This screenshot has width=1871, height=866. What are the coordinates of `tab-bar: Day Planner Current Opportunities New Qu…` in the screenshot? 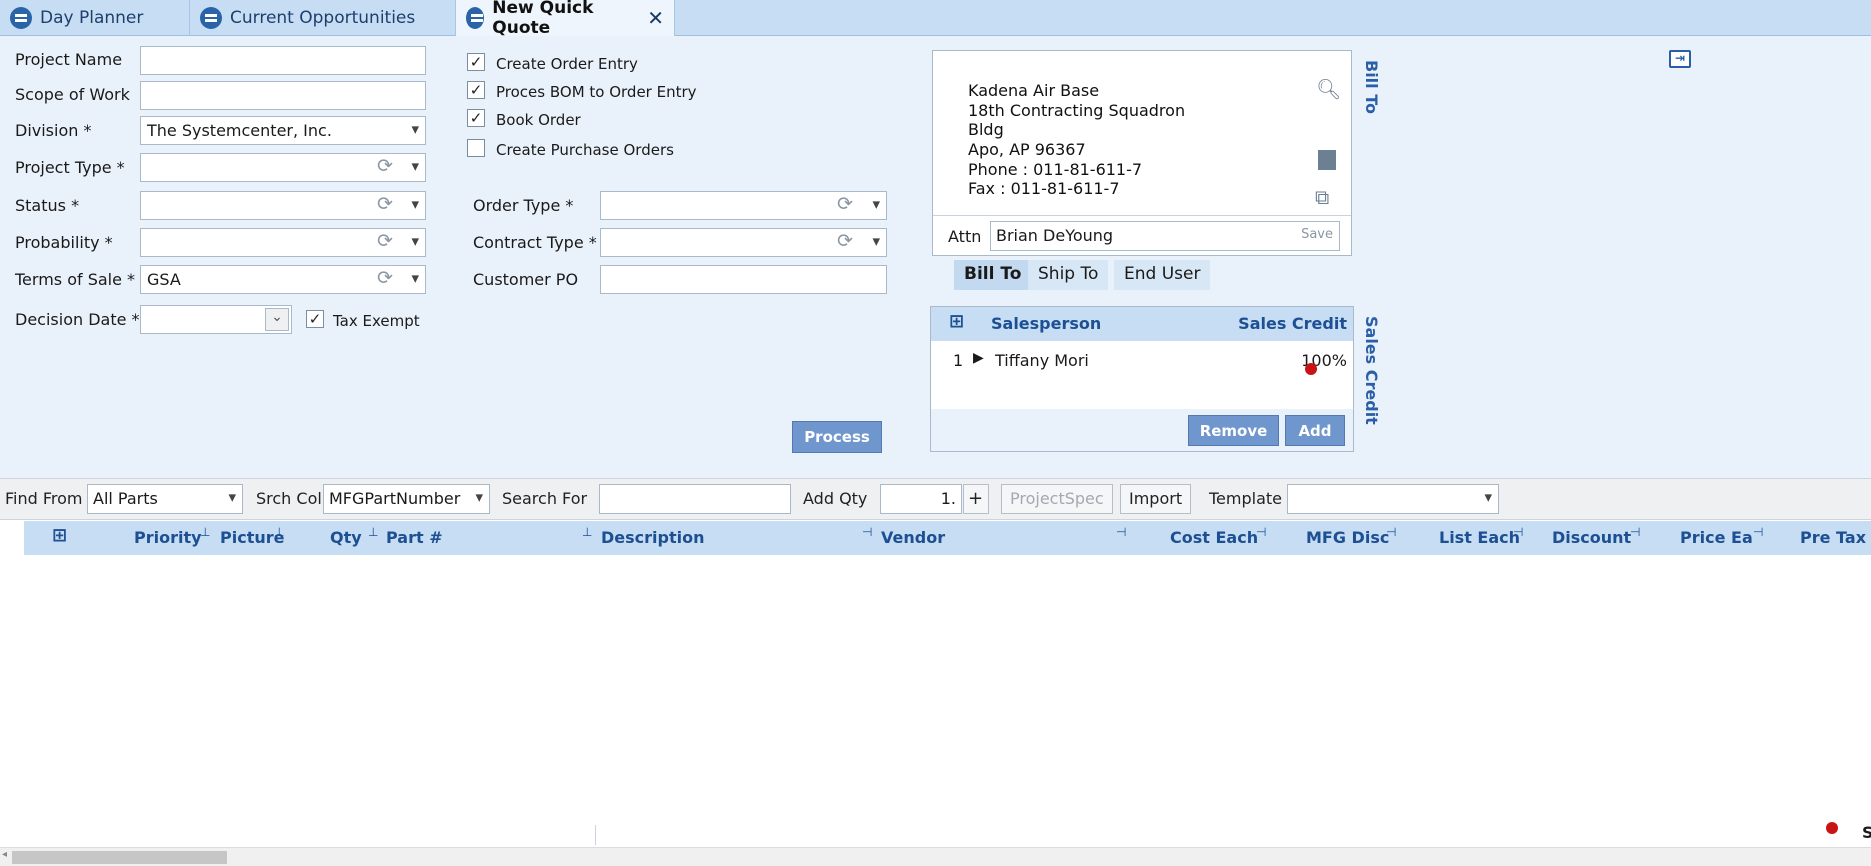 It's located at (935, 19).